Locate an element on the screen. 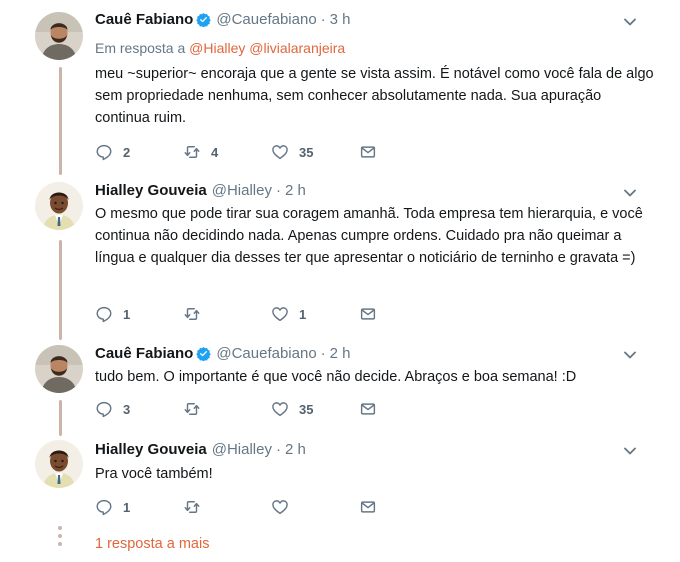 The image size is (680, 562). show-more-replies-link: 1 resposta a mais is located at coordinates (152, 544).